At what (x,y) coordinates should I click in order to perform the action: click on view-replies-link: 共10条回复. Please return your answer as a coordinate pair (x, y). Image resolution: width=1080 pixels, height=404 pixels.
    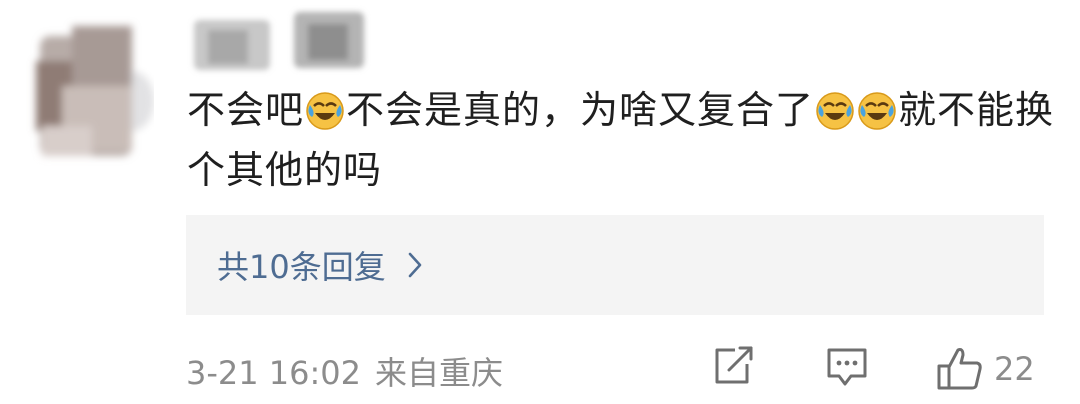
    Looking at the image, I should click on (319, 265).